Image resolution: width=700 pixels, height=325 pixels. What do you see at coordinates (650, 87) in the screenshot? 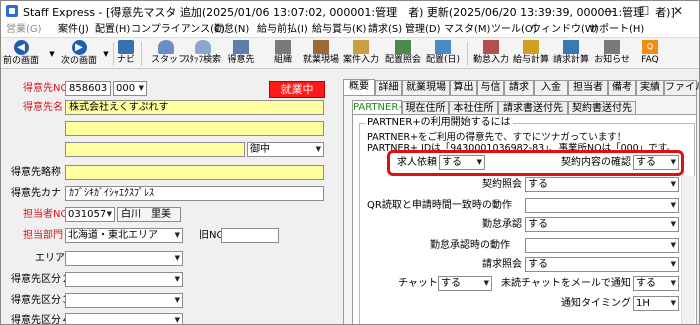
I see `tab-results: 実績` at bounding box center [650, 87].